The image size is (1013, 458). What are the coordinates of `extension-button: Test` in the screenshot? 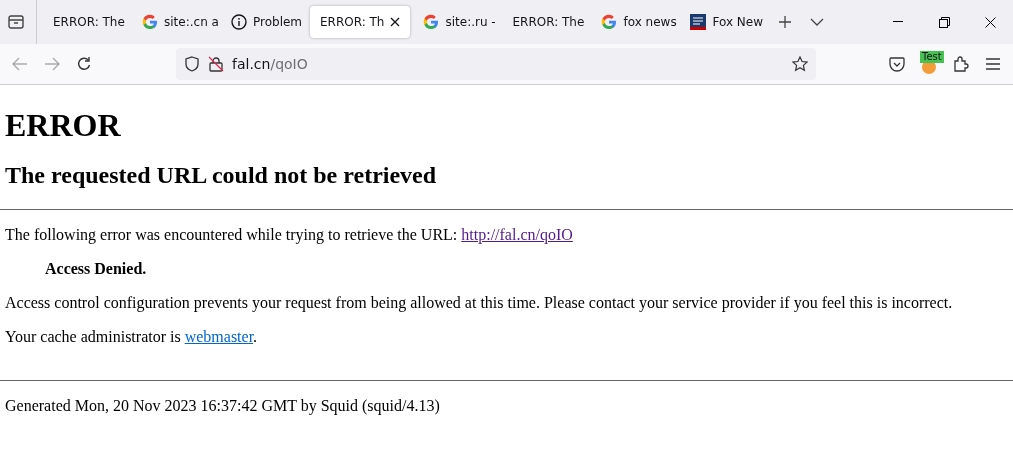 It's located at (929, 64).